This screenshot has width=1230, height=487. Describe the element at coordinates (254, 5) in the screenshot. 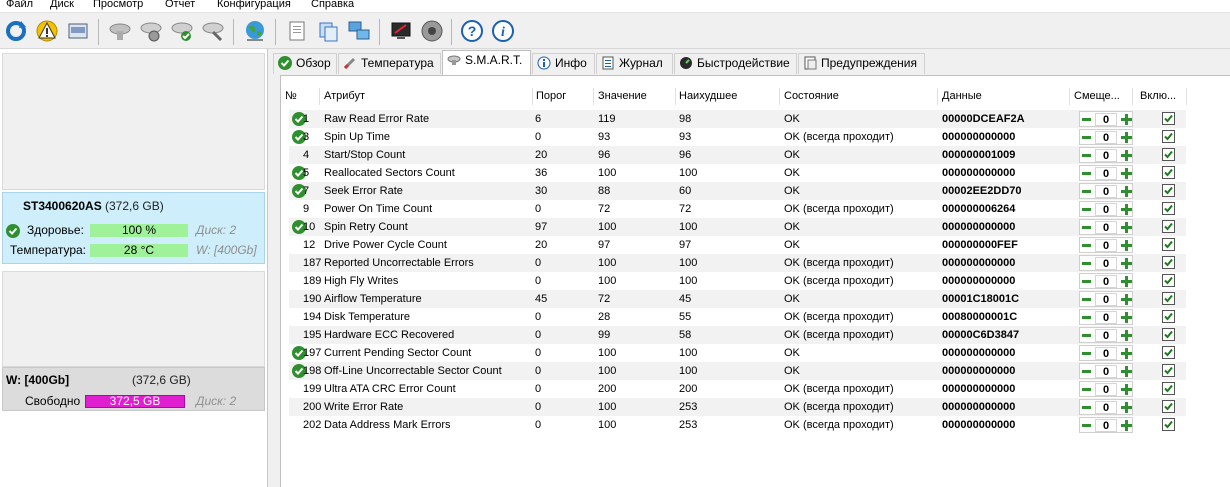

I see `menu-config: Конфигурация` at that location.